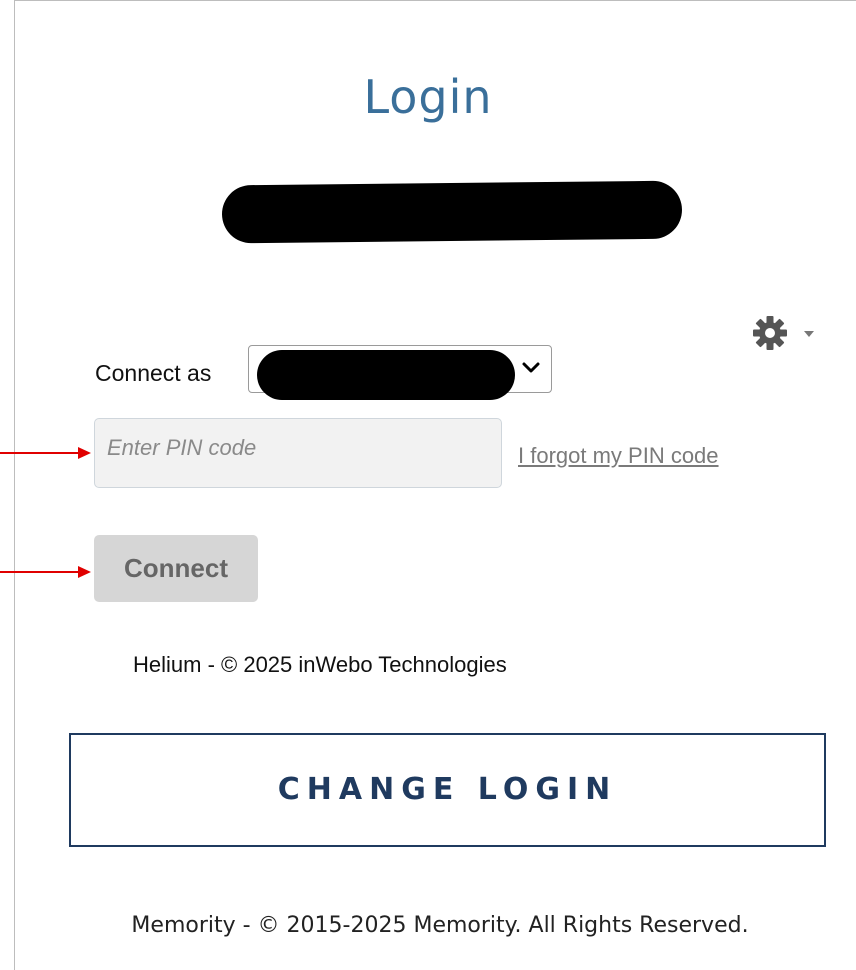  I want to click on forgot-pin-link: I forgot my PIN code, so click(618, 456).